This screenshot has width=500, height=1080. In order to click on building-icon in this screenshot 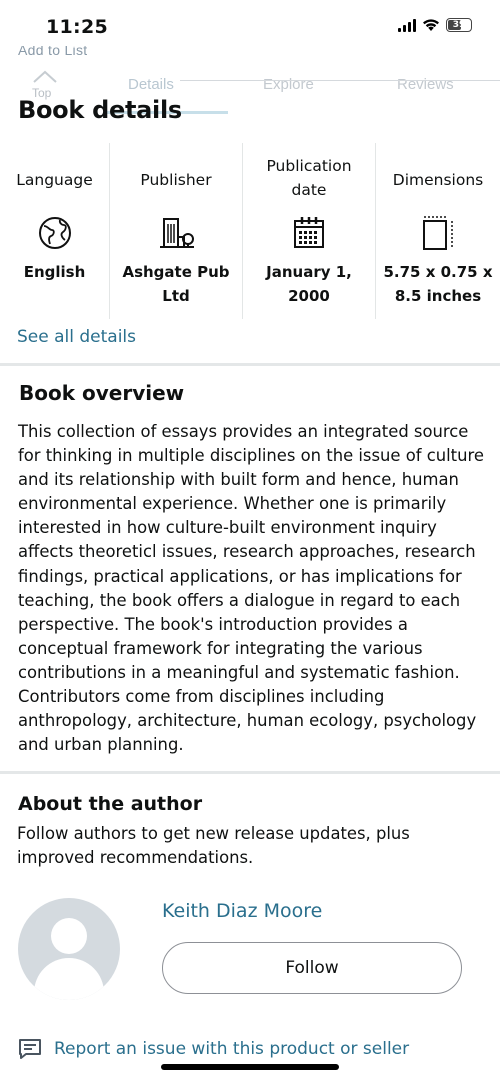, I will do `click(177, 233)`.